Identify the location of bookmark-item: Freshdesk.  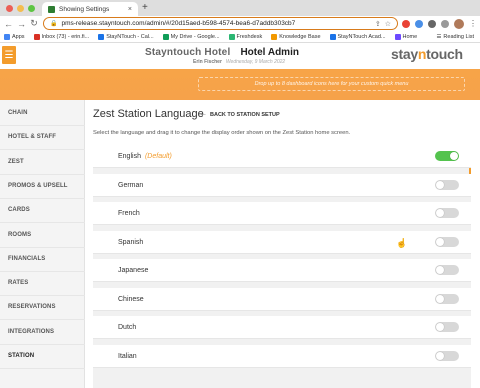
(245, 36).